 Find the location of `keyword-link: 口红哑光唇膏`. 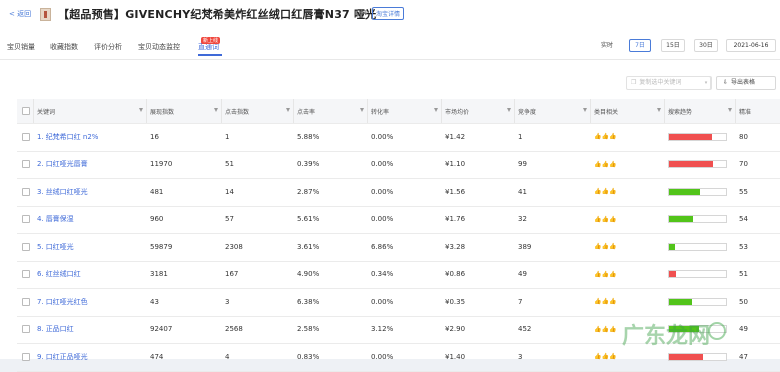

keyword-link: 口红哑光唇膏 is located at coordinates (67, 164).